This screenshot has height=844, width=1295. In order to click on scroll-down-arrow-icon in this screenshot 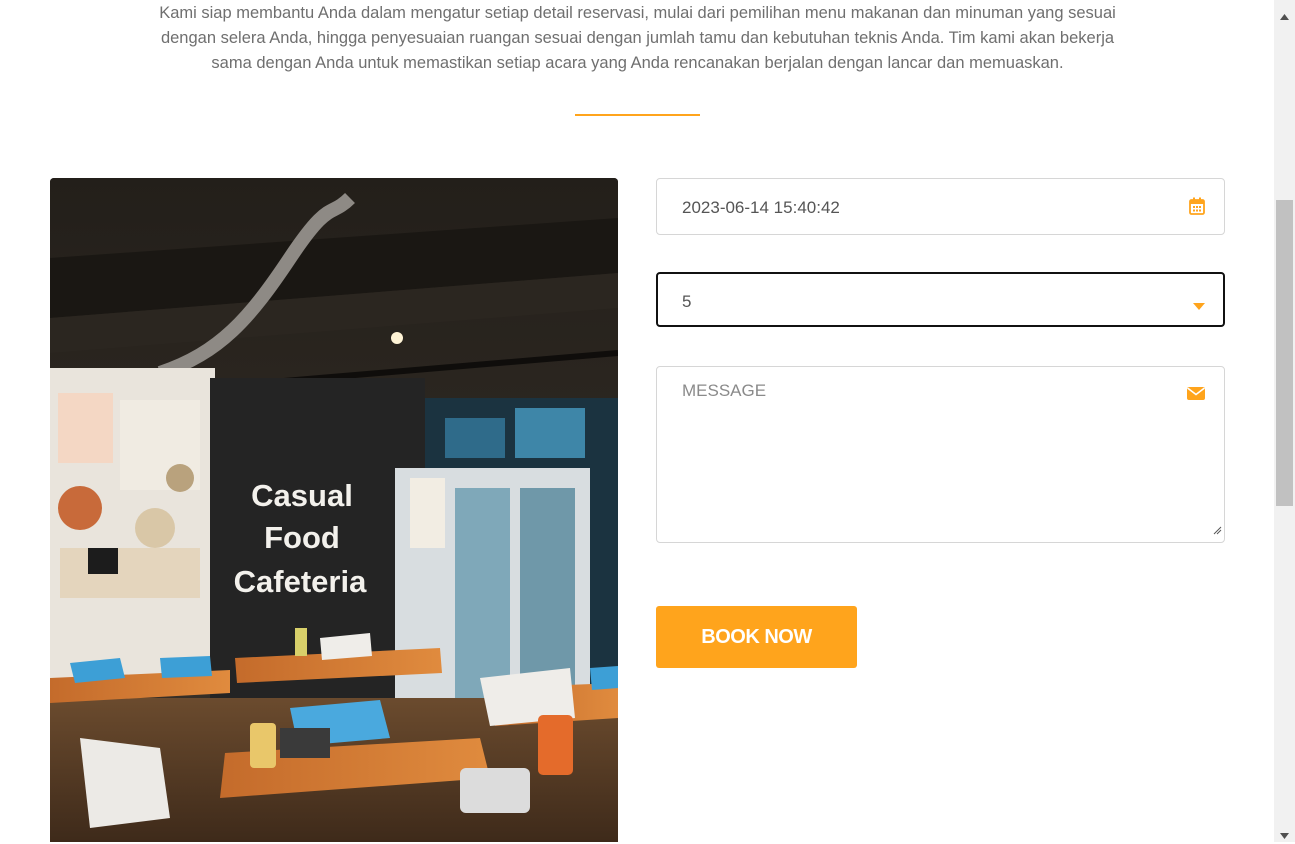, I will do `click(1284, 835)`.